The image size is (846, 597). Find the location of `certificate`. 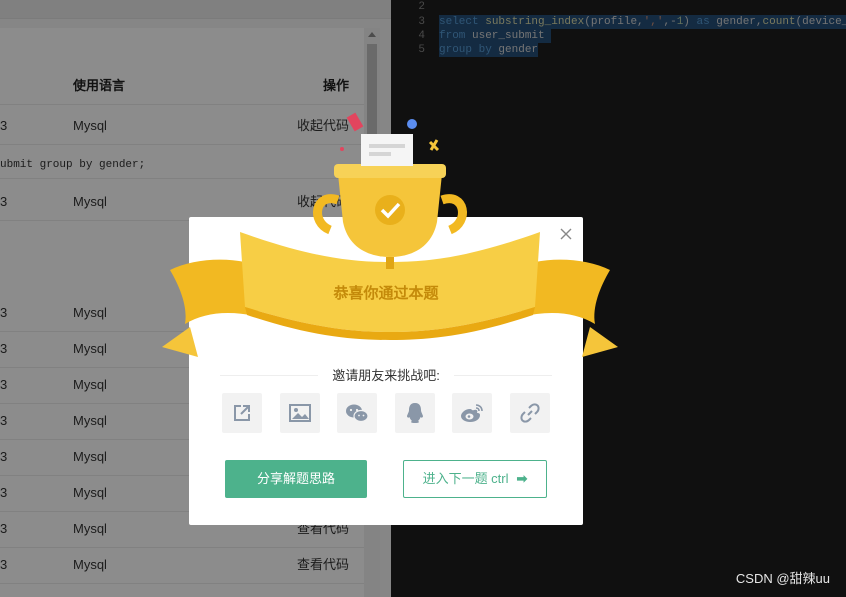

certificate is located at coordinates (387, 150).